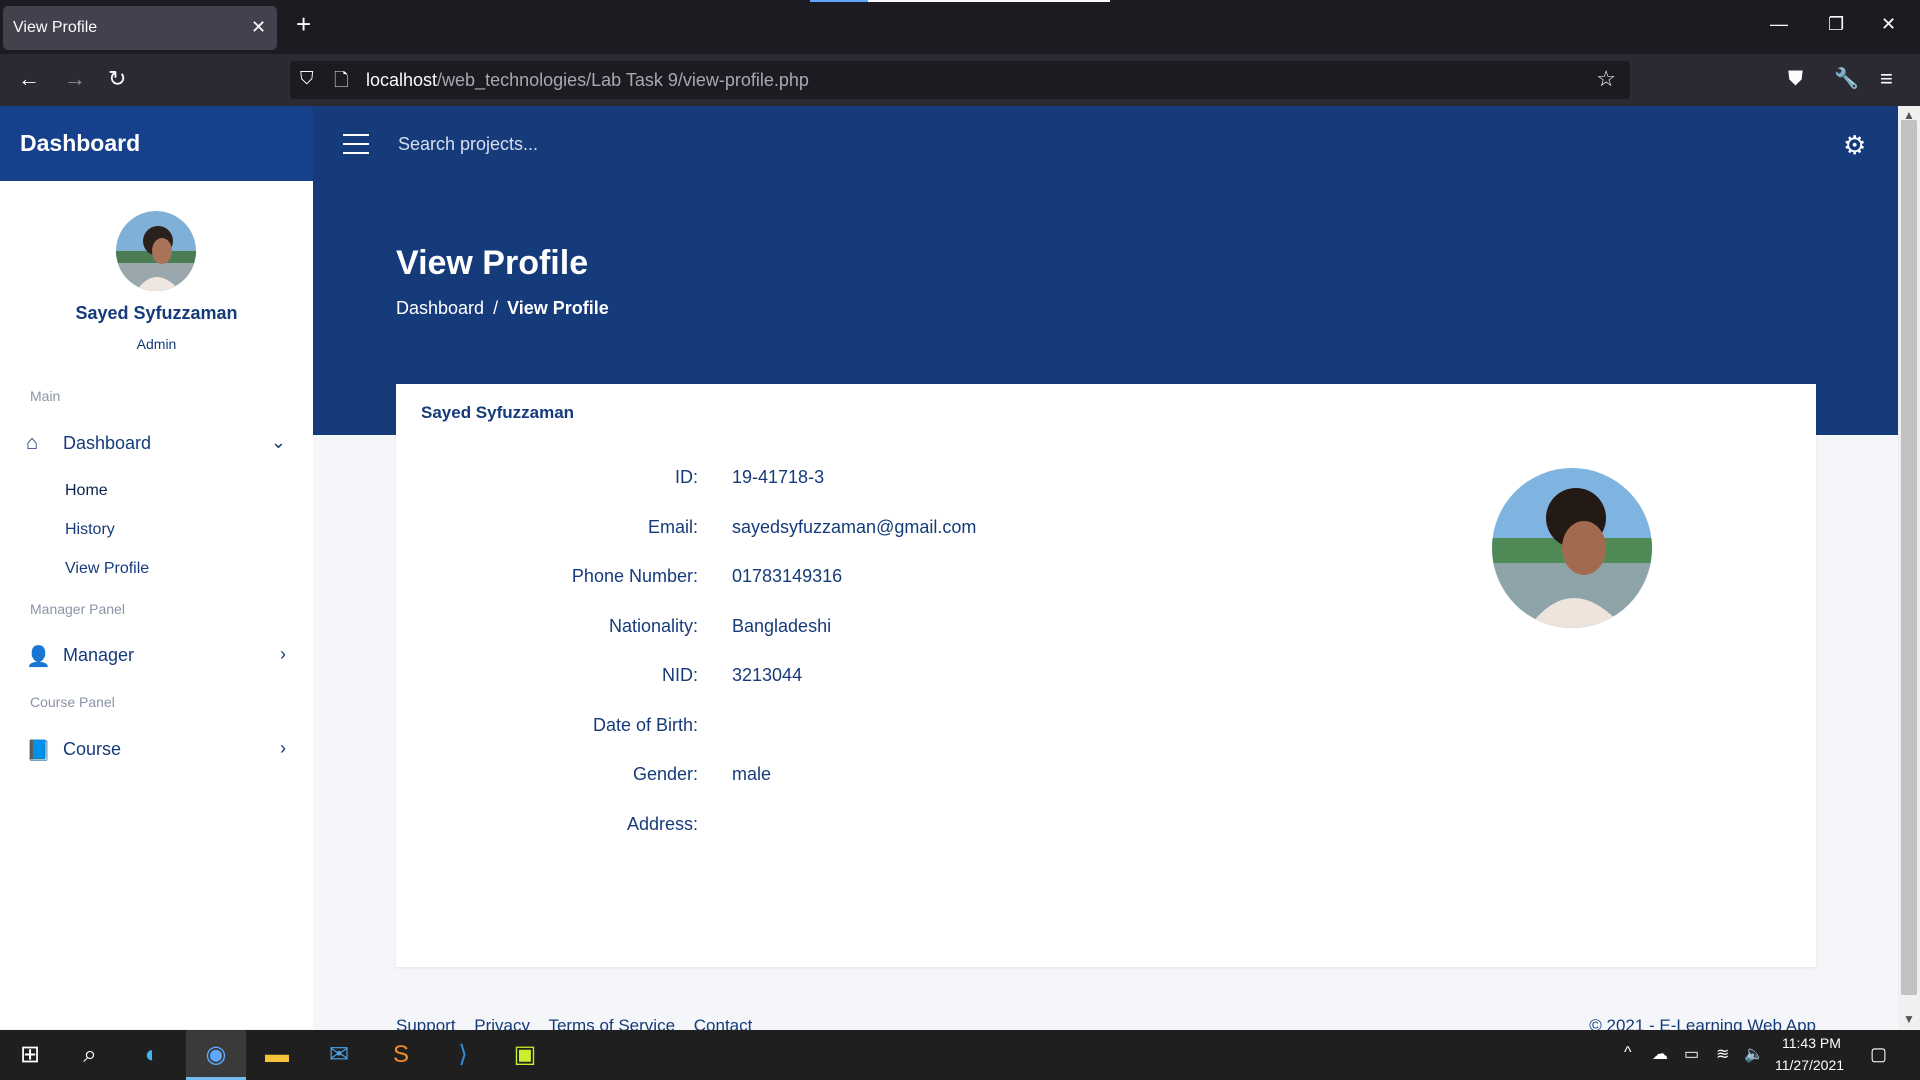 The width and height of the screenshot is (1920, 1080). What do you see at coordinates (339, 1055) in the screenshot?
I see `mail-icon: ✉` at bounding box center [339, 1055].